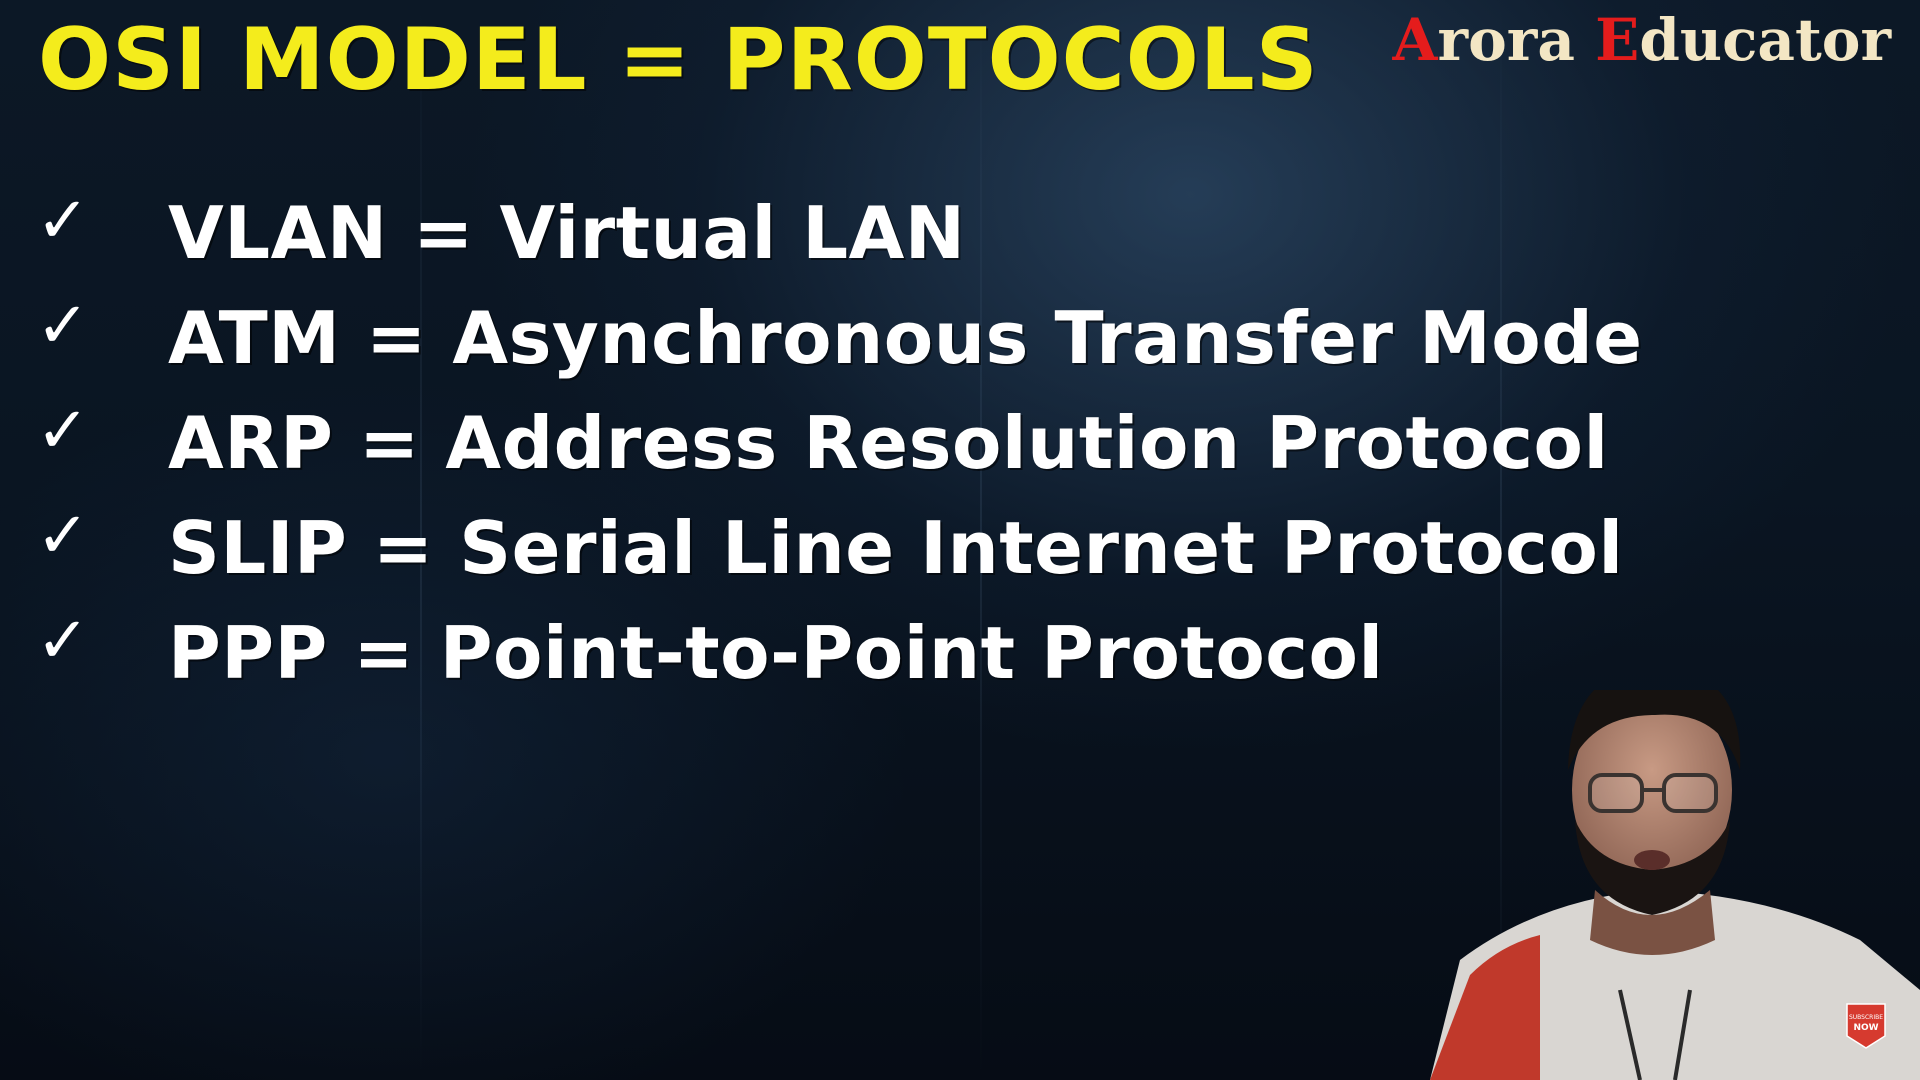 The image size is (1920, 1080). I want to click on list-item: ✓ VLAN = Virtual LAN, so click(839, 232).